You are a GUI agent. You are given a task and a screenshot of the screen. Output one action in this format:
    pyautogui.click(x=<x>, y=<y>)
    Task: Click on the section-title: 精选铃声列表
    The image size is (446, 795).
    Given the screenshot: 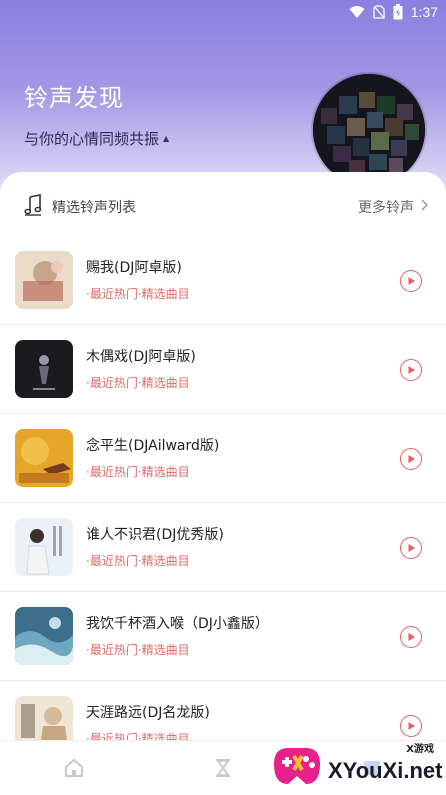 What is the action you would take?
    pyautogui.click(x=94, y=208)
    